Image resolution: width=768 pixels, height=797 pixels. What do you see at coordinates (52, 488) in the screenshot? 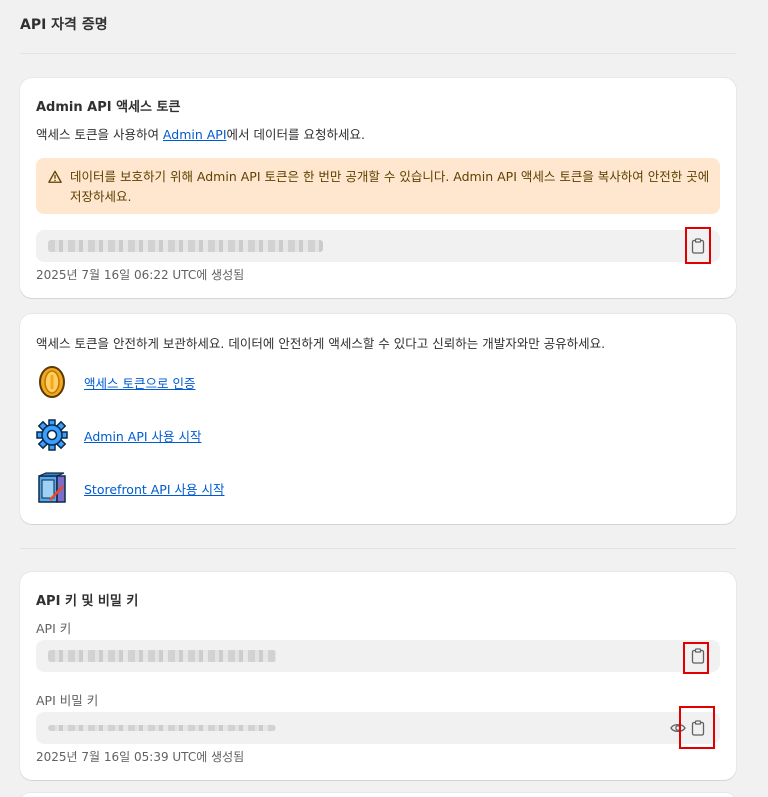
I see `storefront-icon` at bounding box center [52, 488].